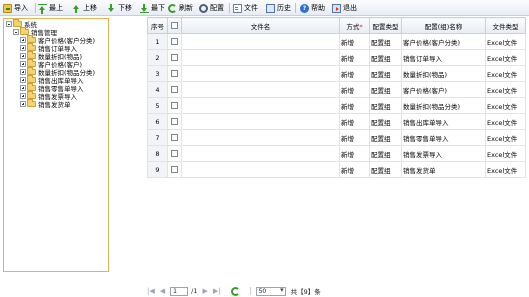 The height and width of the screenshot is (297, 529). Describe the element at coordinates (179, 291) in the screenshot. I see `page-number-input: 1` at that location.